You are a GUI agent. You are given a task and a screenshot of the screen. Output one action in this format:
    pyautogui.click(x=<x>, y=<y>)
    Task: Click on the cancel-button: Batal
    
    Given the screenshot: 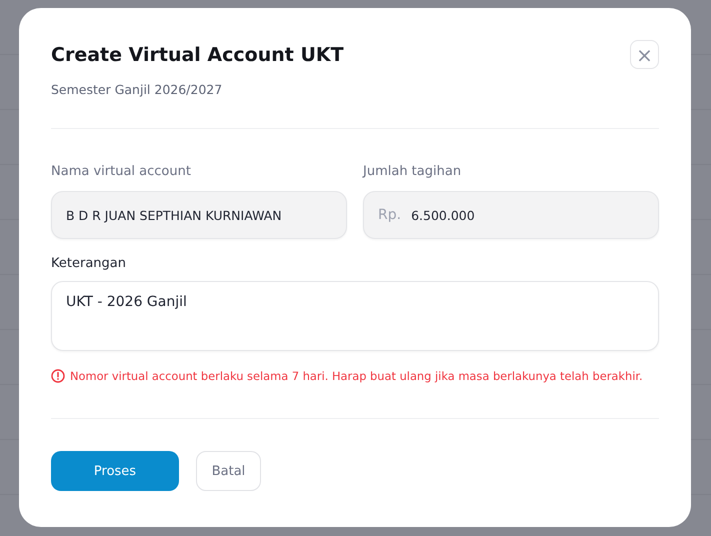 What is the action you would take?
    pyautogui.click(x=228, y=471)
    